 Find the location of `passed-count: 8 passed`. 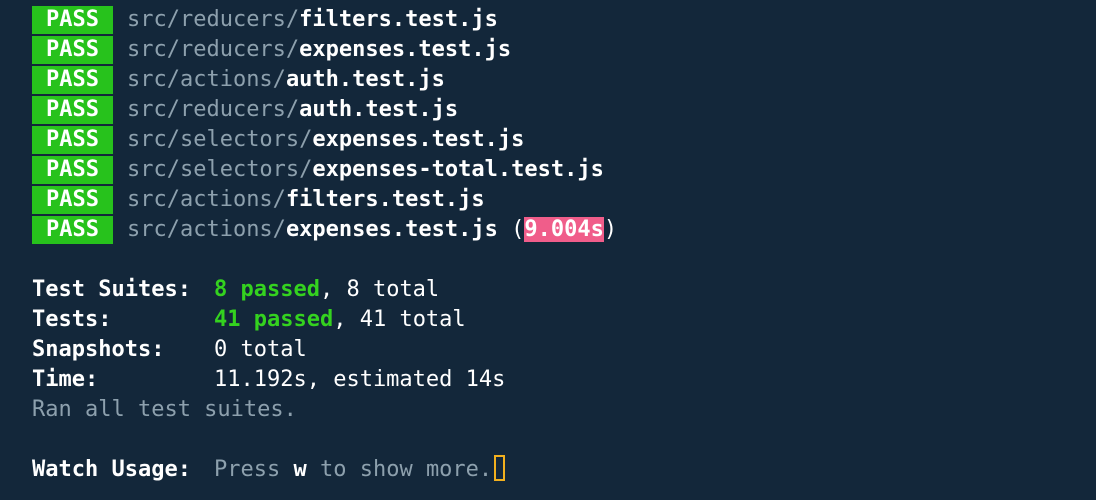

passed-count: 8 passed is located at coordinates (267, 289).